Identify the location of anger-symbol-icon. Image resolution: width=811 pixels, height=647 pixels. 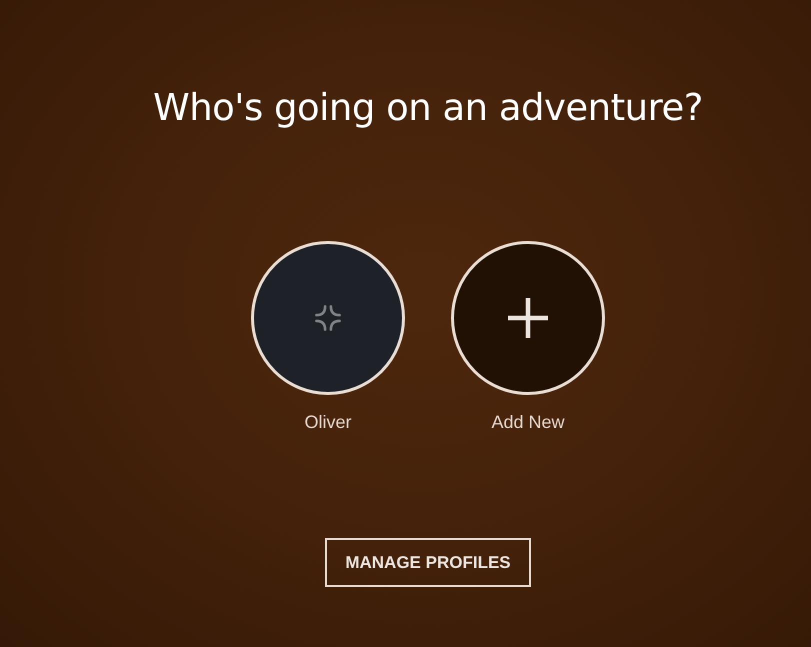
(328, 318).